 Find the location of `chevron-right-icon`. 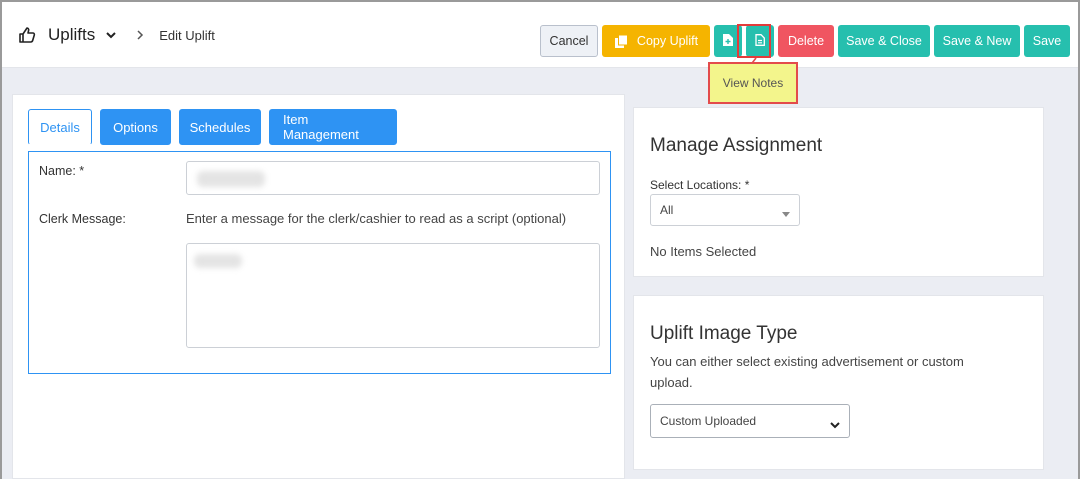

chevron-right-icon is located at coordinates (140, 35).